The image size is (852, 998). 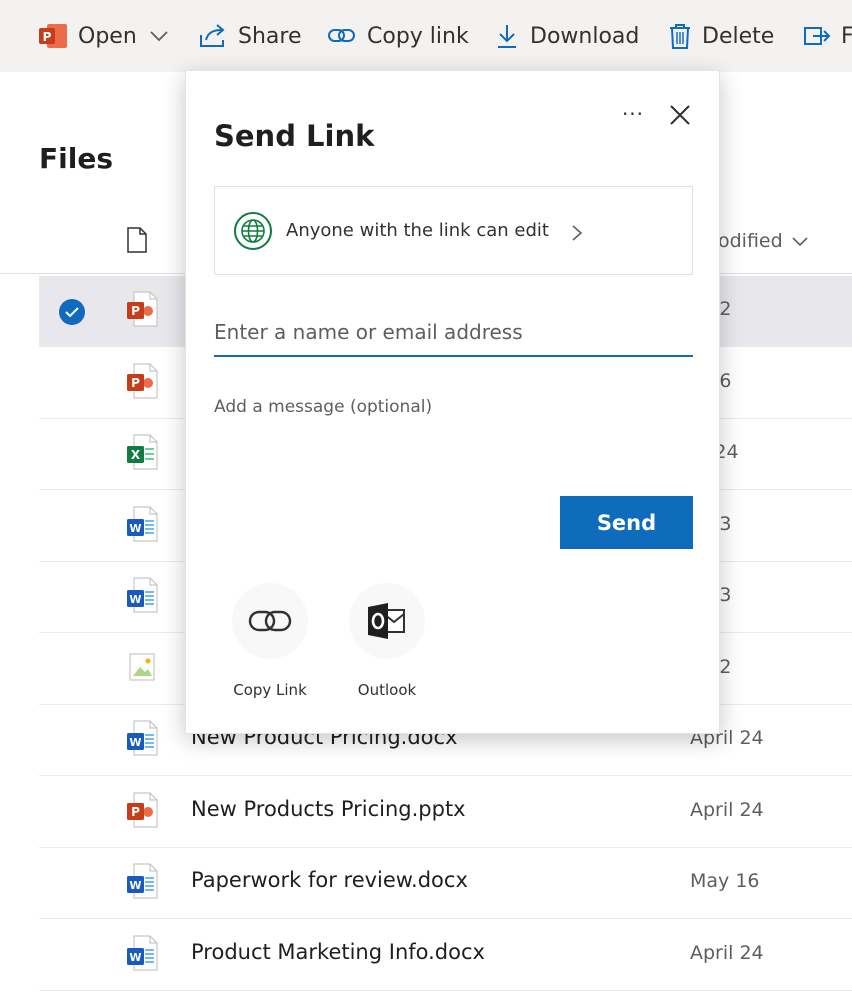 I want to click on command-bar: P Open Share Copy link Download Delete F, so click(x=426, y=36).